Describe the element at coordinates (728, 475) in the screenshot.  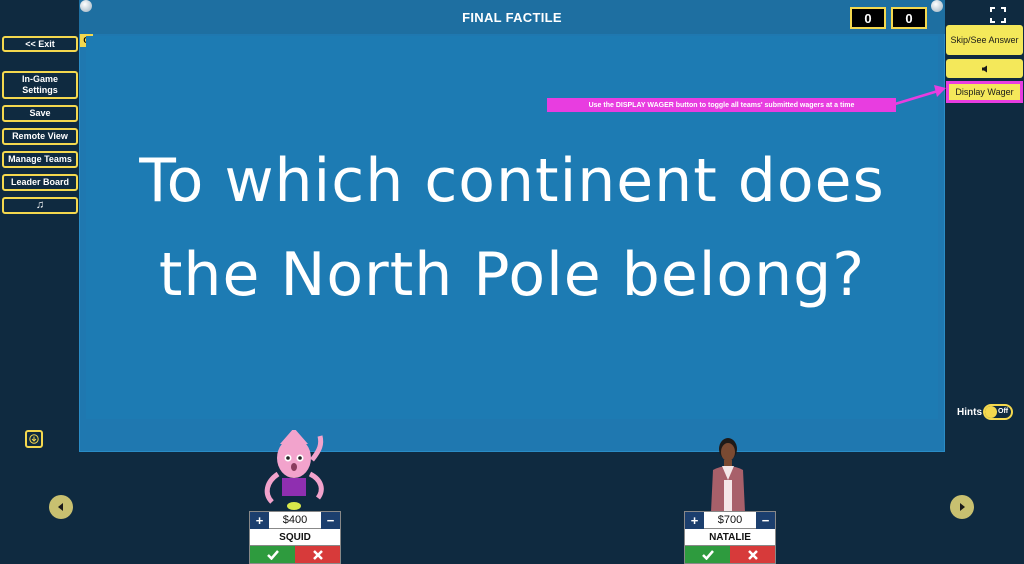
I see `natalie-avatar` at that location.